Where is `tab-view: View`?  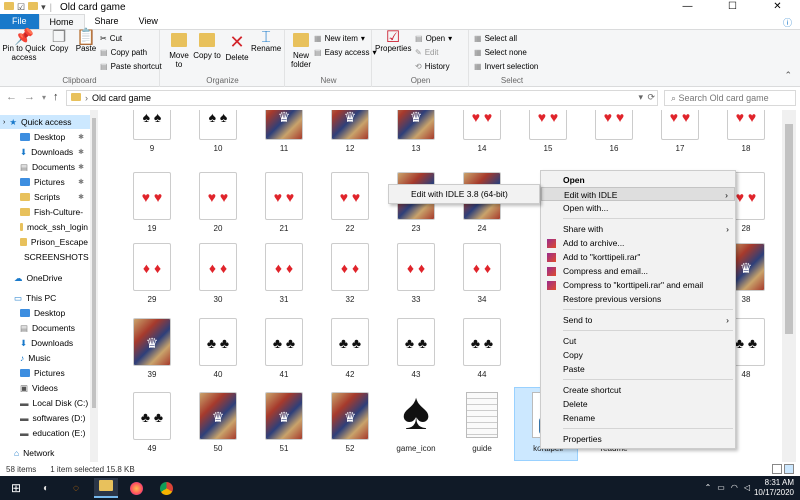
tab-view: View is located at coordinates (148, 21).